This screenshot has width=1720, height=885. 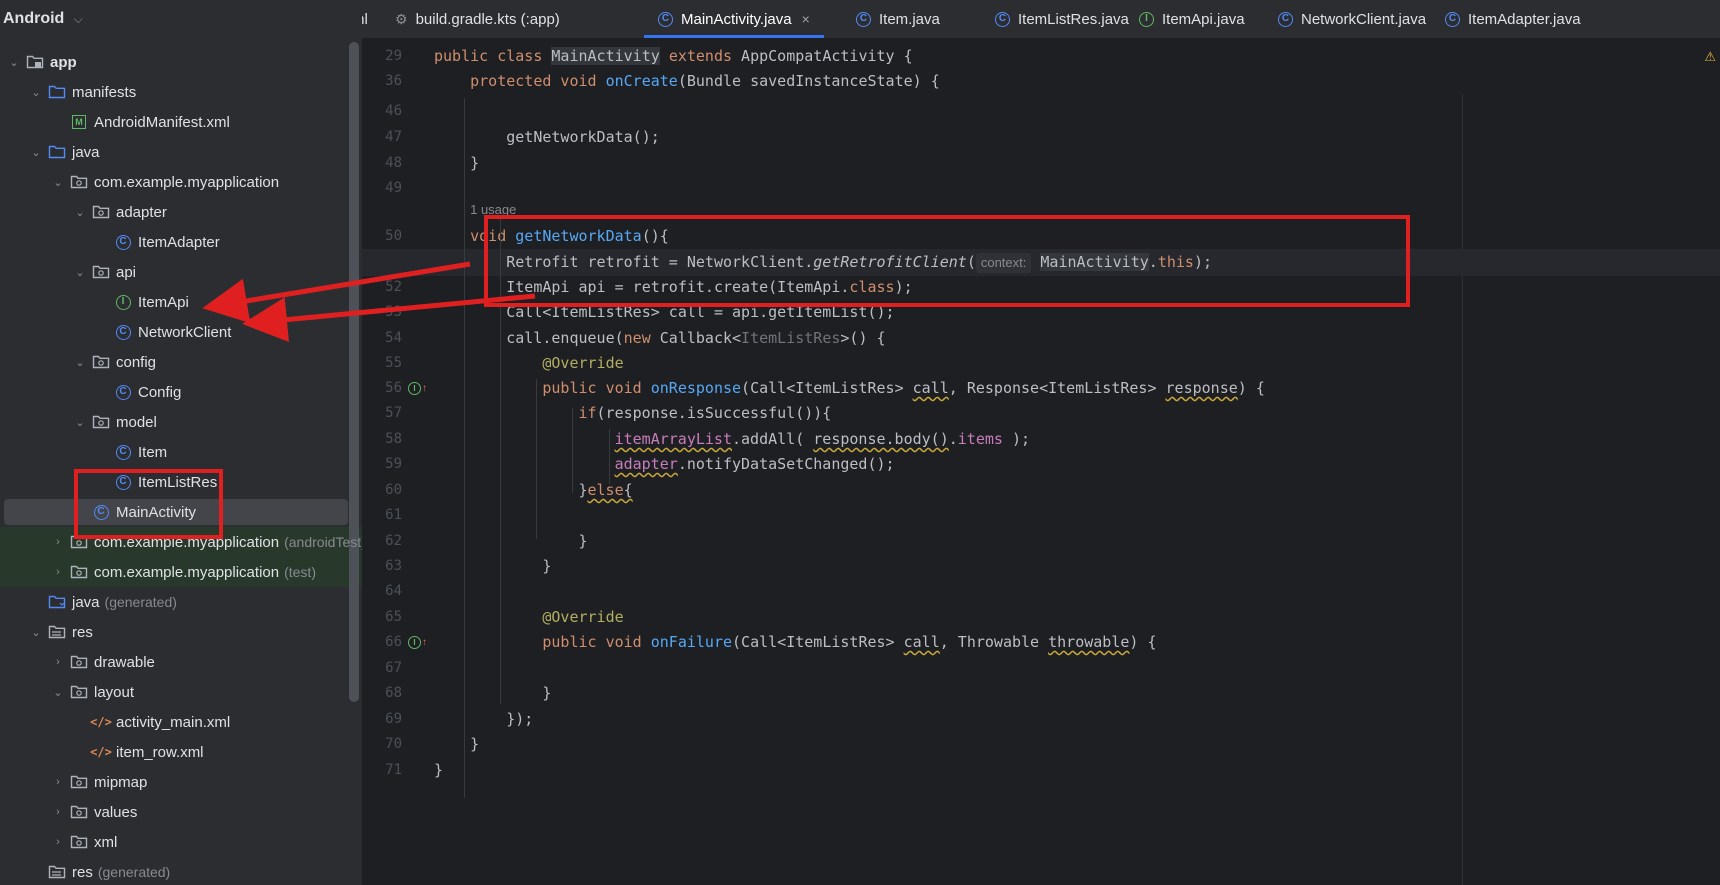 What do you see at coordinates (382, 236) in the screenshot?
I see `line-number: 50` at bounding box center [382, 236].